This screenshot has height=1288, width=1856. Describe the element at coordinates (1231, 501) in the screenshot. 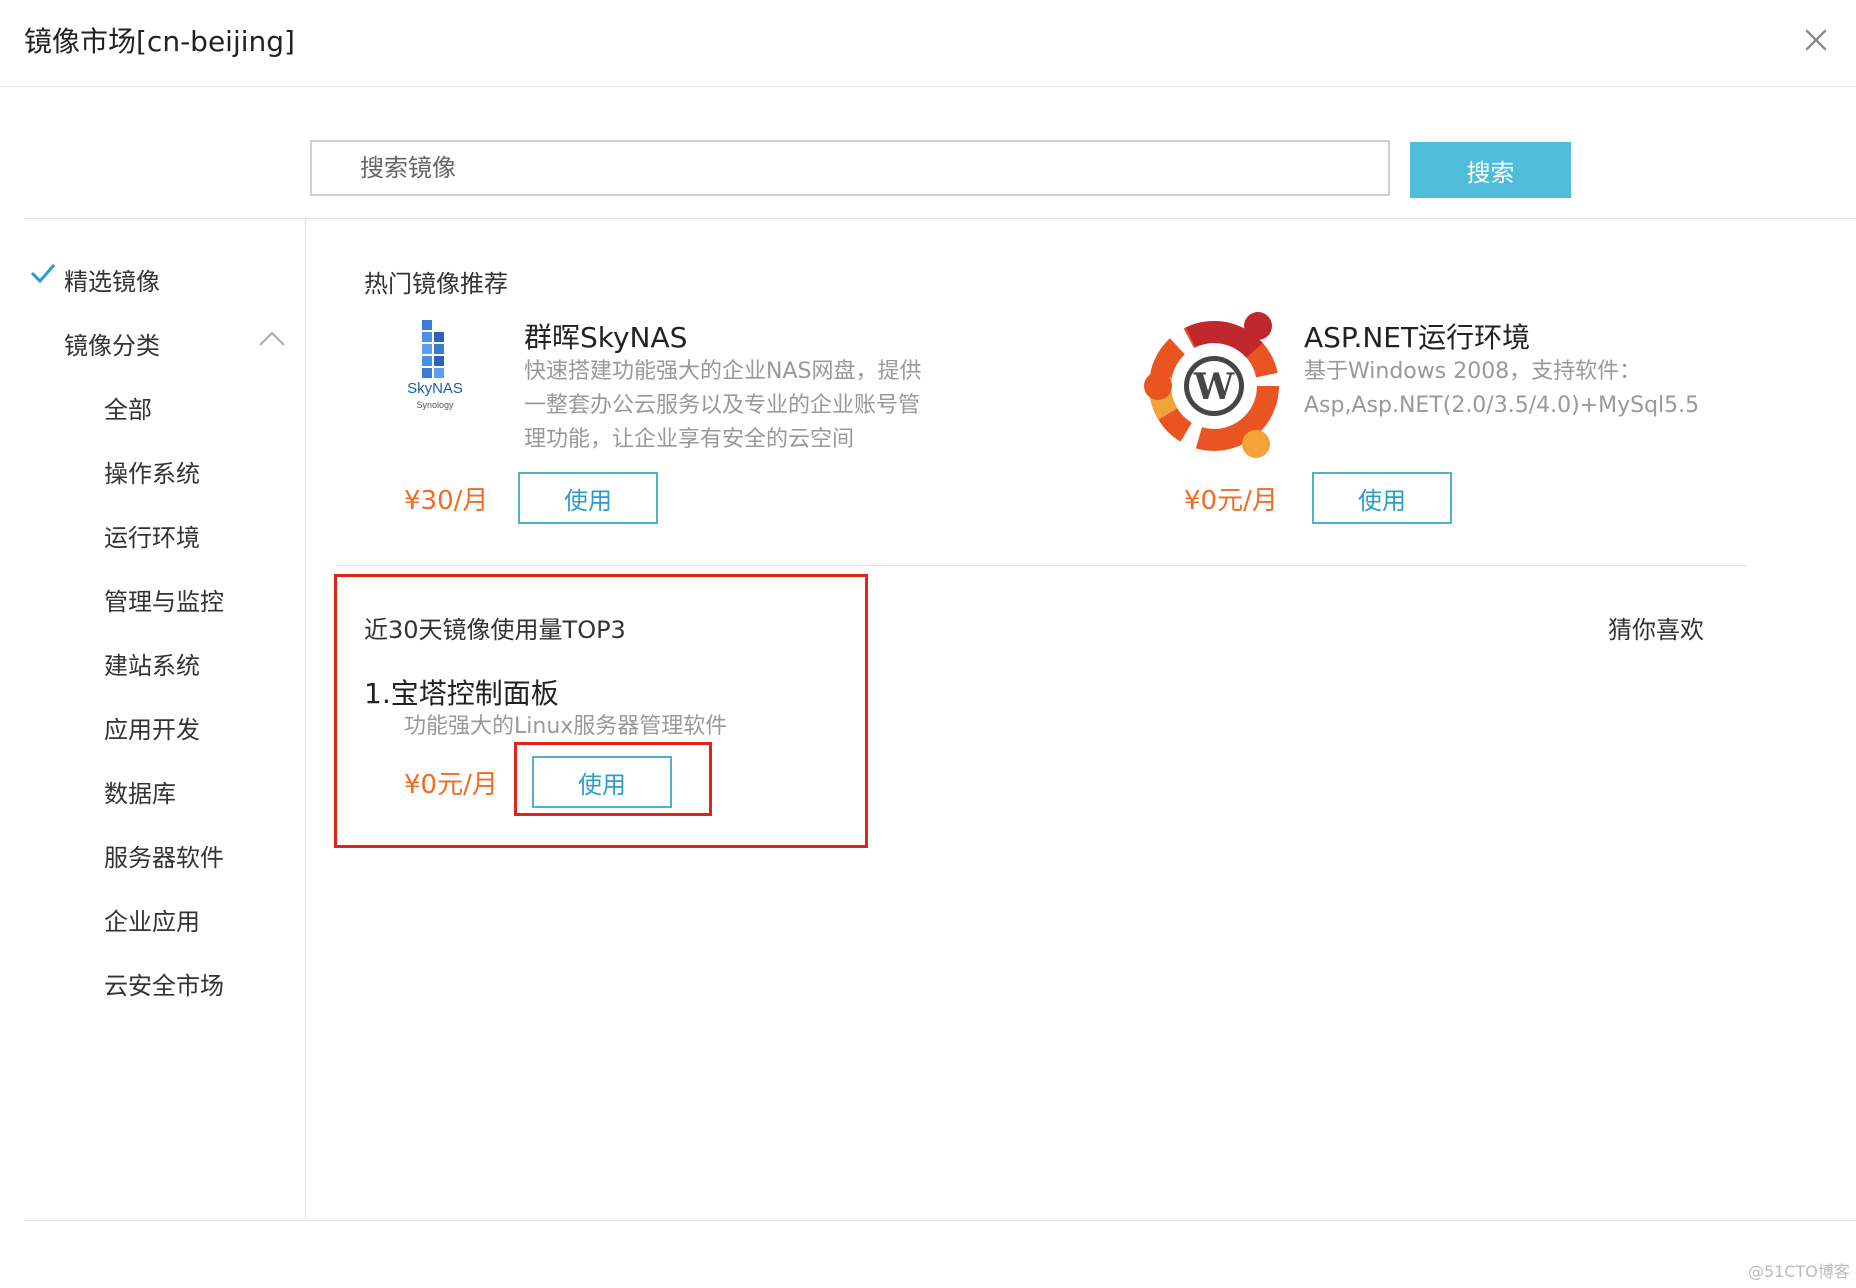

I see `price-aspnet: ¥0元/月` at that location.